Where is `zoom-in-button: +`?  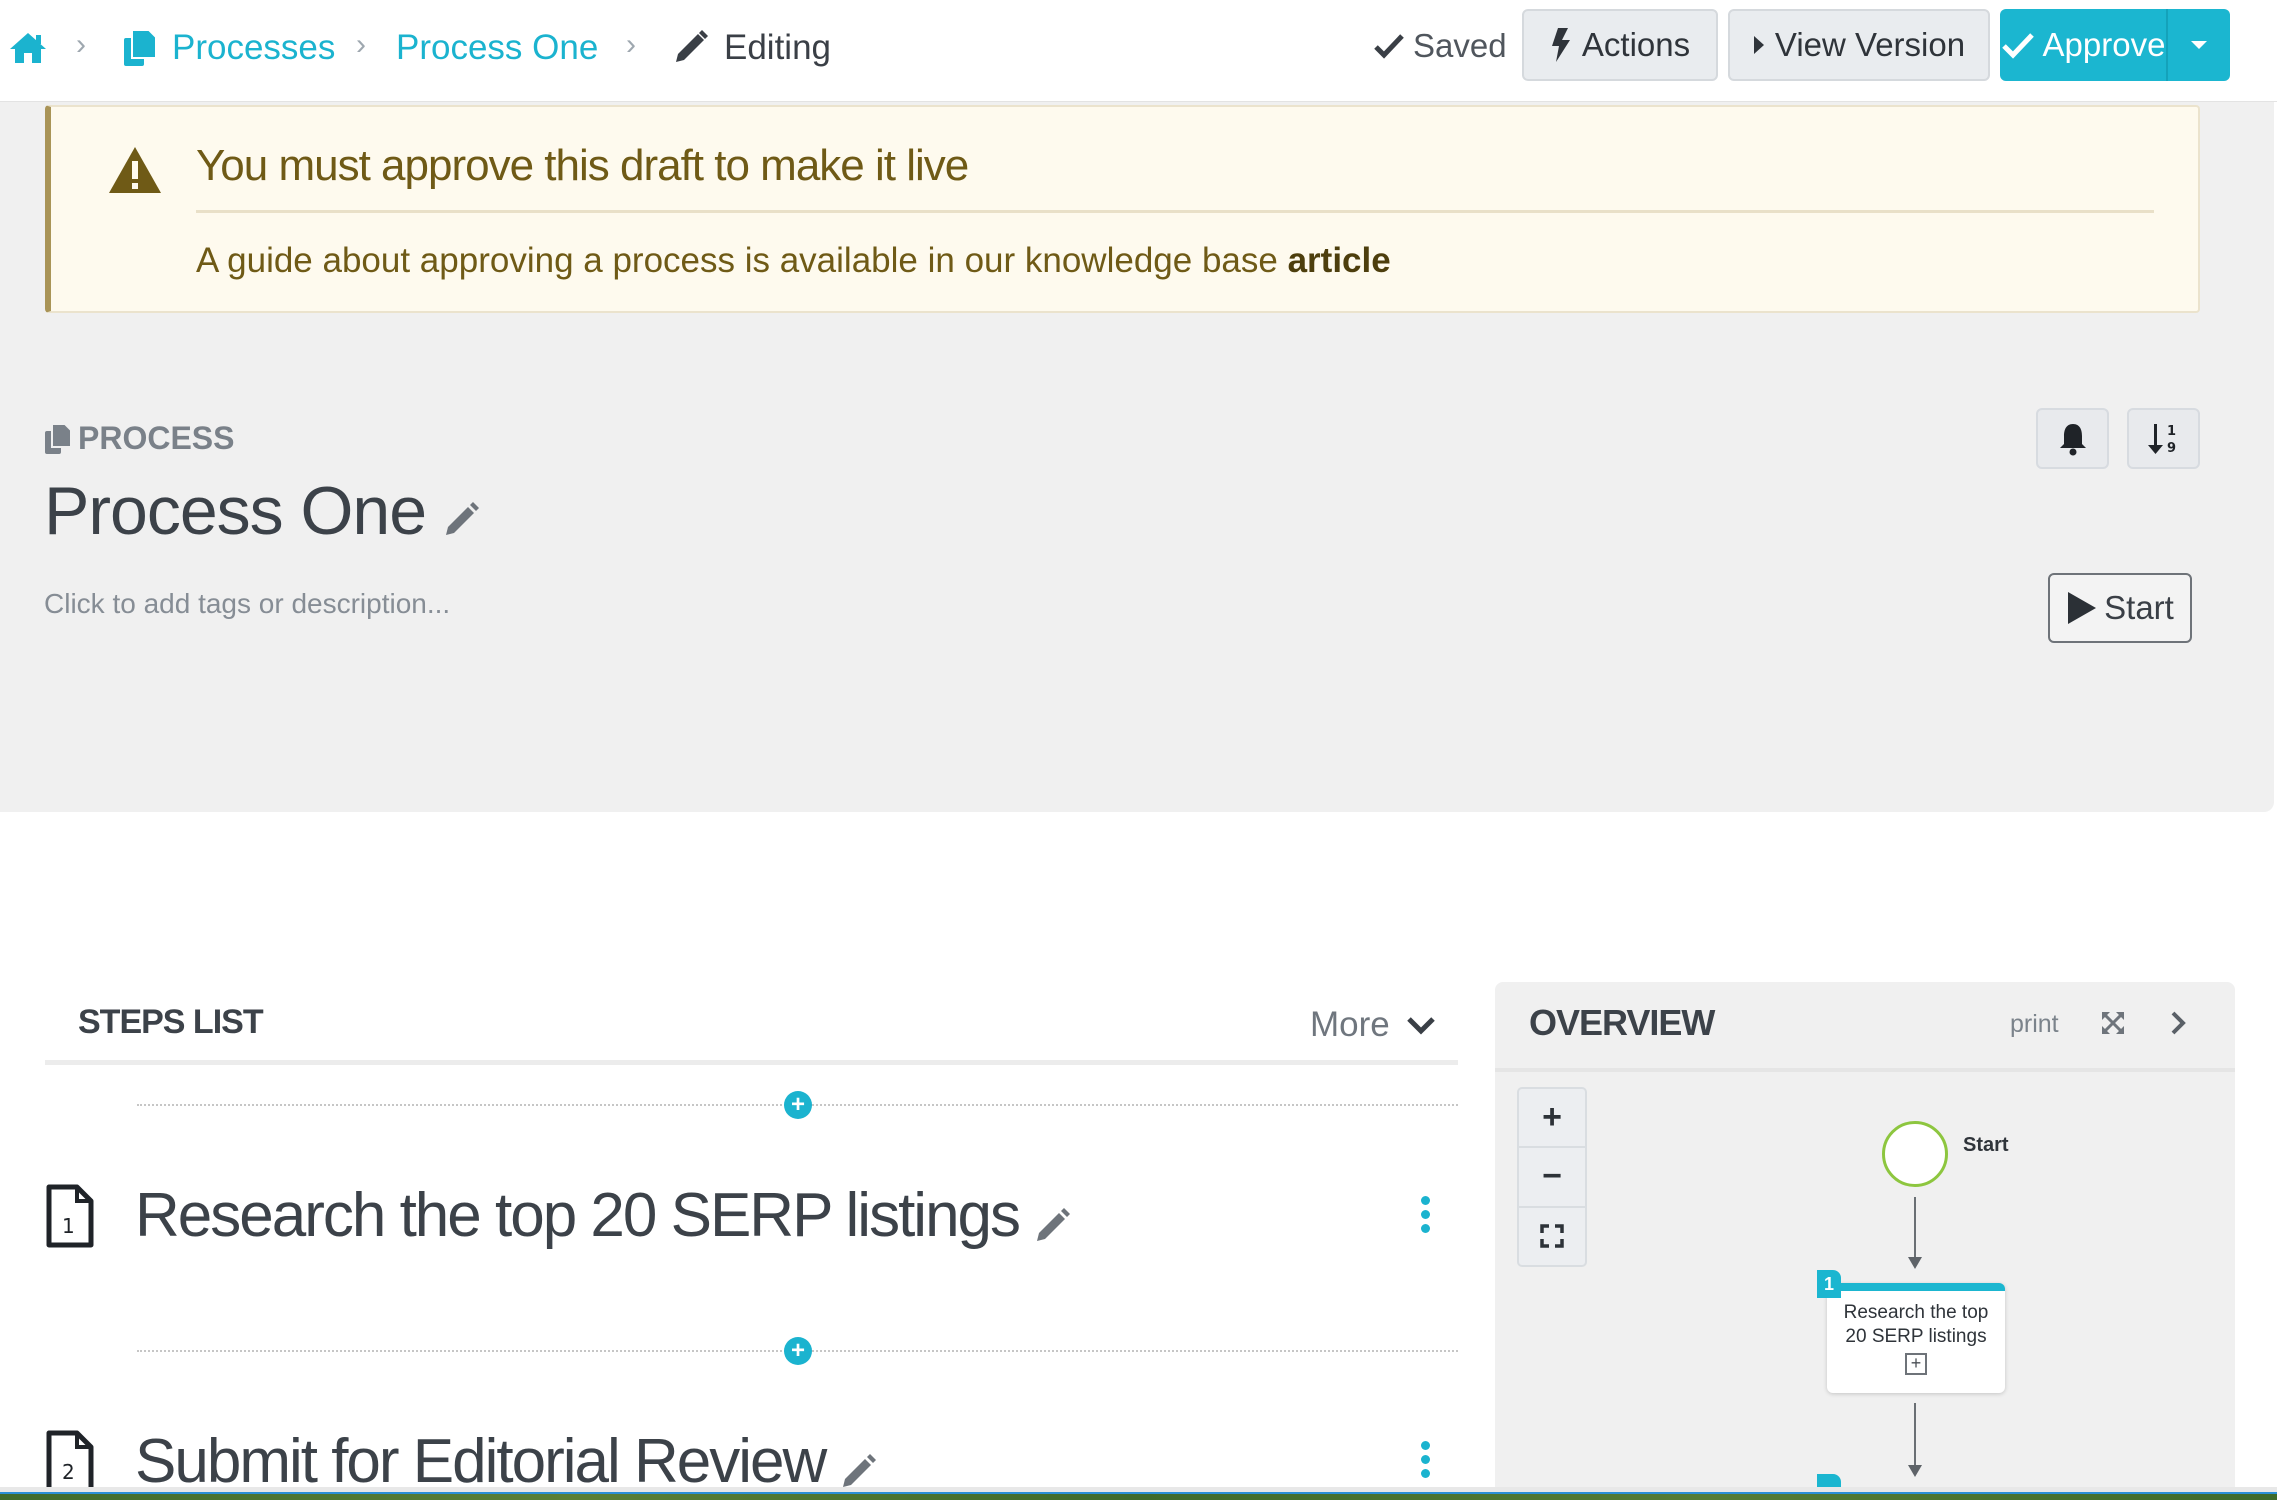
zoom-in-button: + is located at coordinates (1552, 1119).